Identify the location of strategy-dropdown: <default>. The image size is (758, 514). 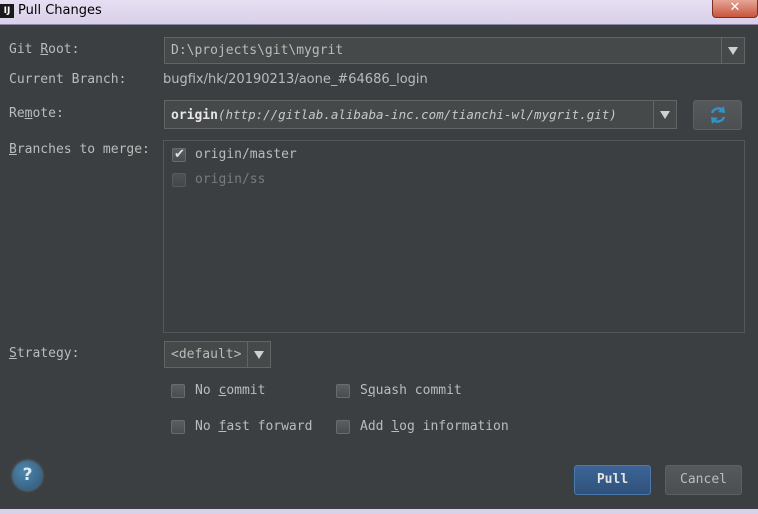
(217, 354).